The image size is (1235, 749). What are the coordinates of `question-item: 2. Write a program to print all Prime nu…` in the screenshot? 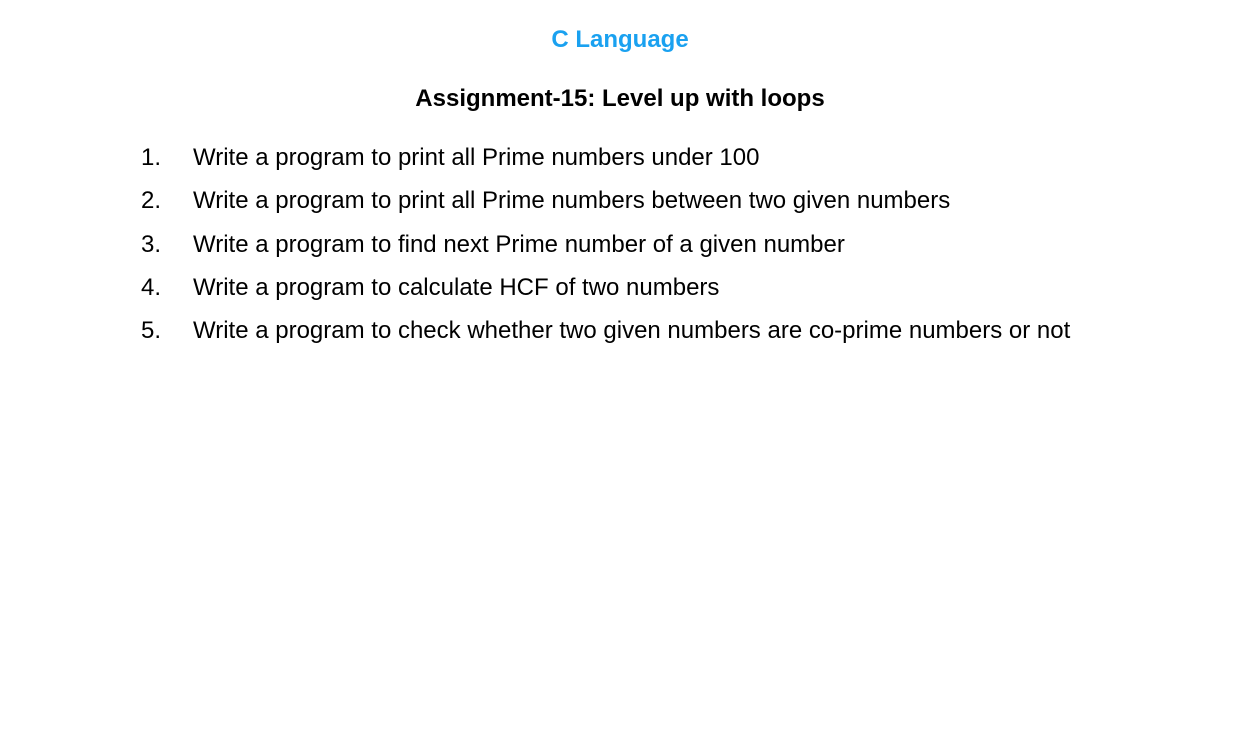 It's located at (605, 207).